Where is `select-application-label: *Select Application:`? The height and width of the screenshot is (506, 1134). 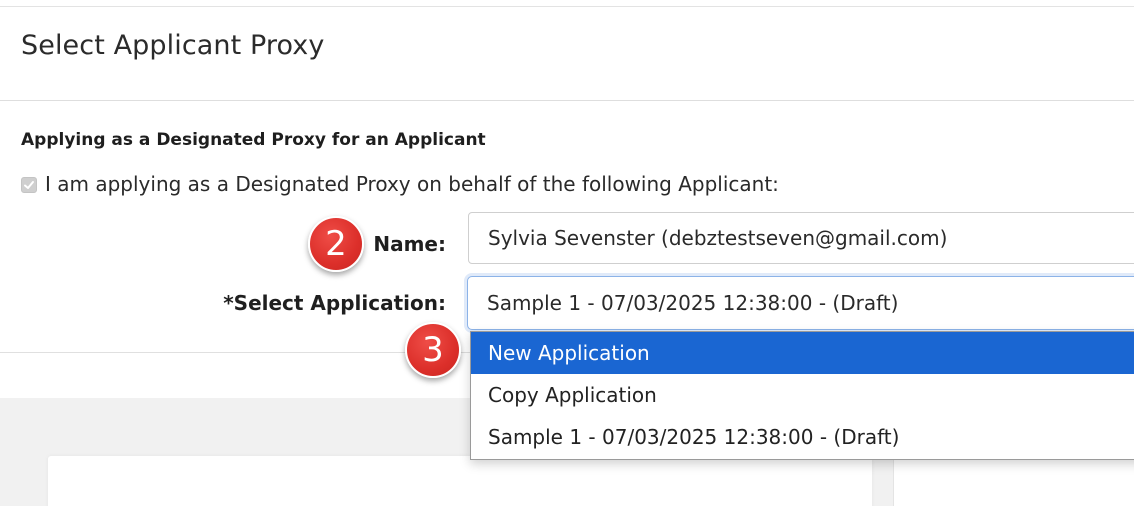
select-application-label: *Select Application: is located at coordinates (334, 303).